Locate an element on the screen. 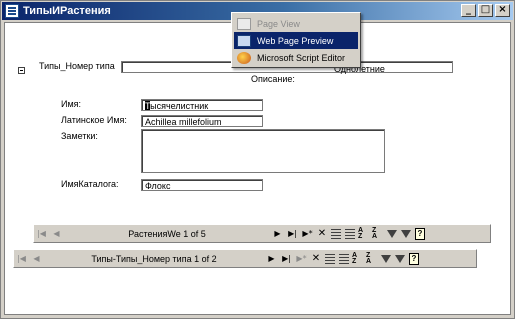 The width and height of the screenshot is (515, 319). menu-item-web-page-preview: Web Page Preview is located at coordinates (296, 40).